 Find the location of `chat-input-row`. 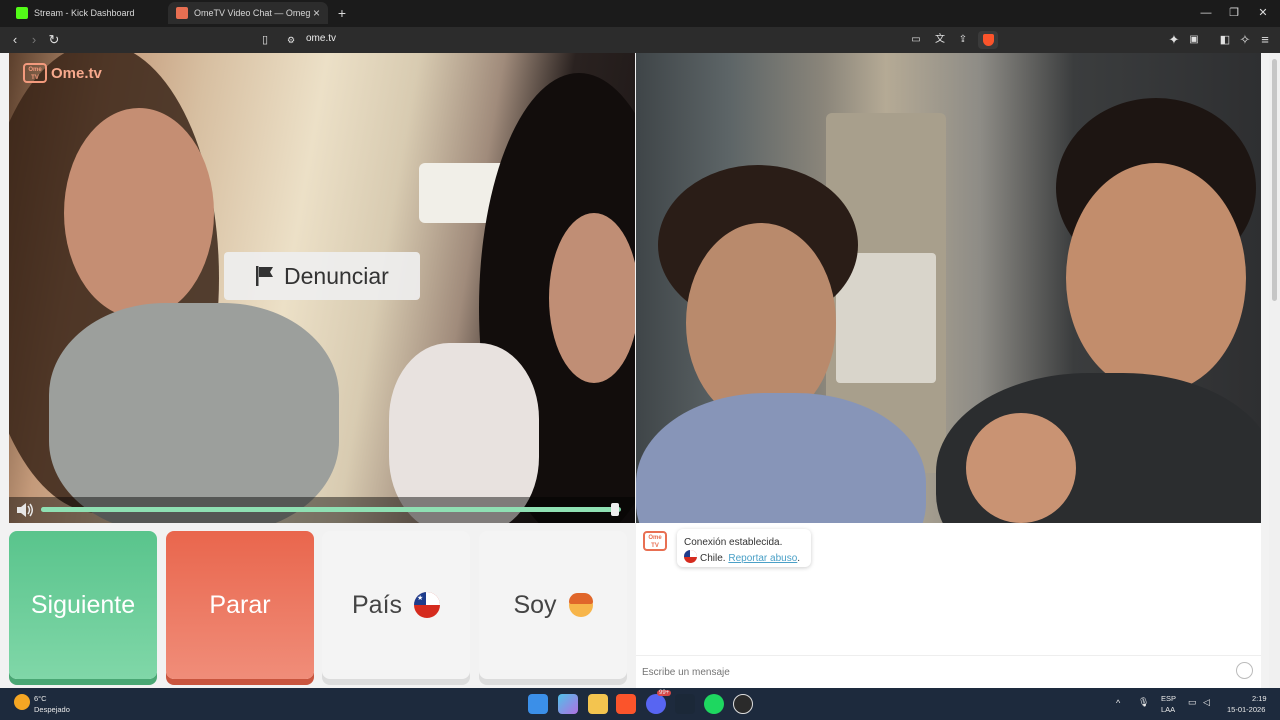

chat-input-row is located at coordinates (948, 670).